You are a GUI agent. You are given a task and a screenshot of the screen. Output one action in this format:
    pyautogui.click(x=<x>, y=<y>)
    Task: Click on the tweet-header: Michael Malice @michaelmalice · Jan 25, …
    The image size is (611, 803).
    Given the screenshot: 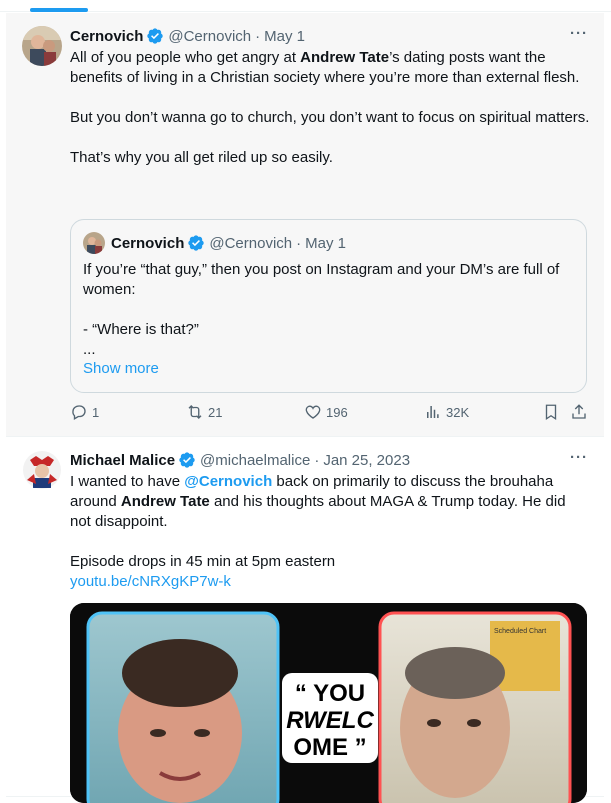 What is the action you would take?
    pyautogui.click(x=331, y=460)
    